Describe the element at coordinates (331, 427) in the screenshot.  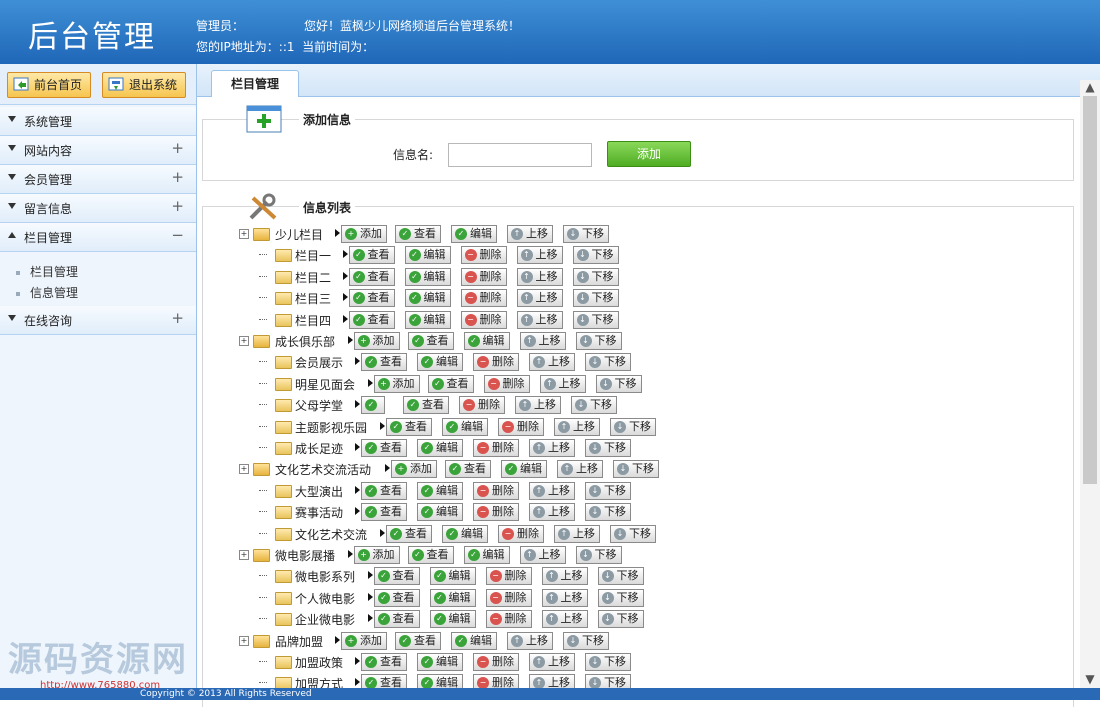
I see `tree-item-name: 主题影视乐园` at that location.